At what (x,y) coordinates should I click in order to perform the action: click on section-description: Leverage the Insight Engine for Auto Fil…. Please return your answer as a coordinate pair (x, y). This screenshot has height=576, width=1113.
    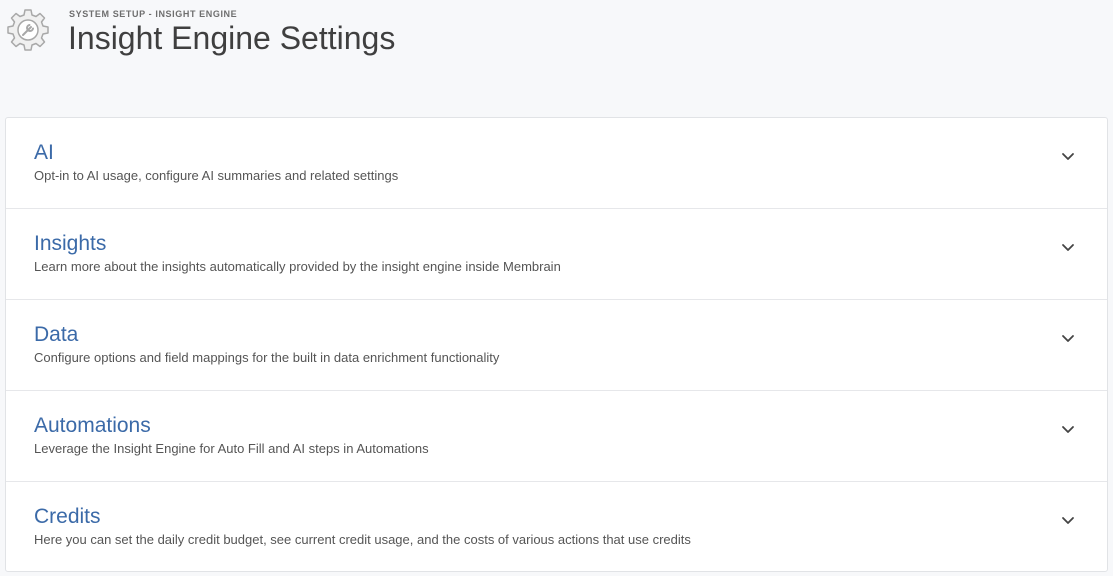
    Looking at the image, I should click on (231, 448).